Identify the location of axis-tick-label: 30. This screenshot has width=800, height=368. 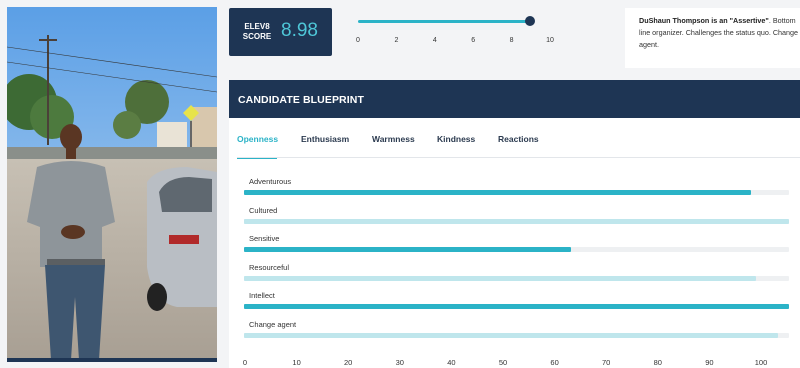
(399, 362).